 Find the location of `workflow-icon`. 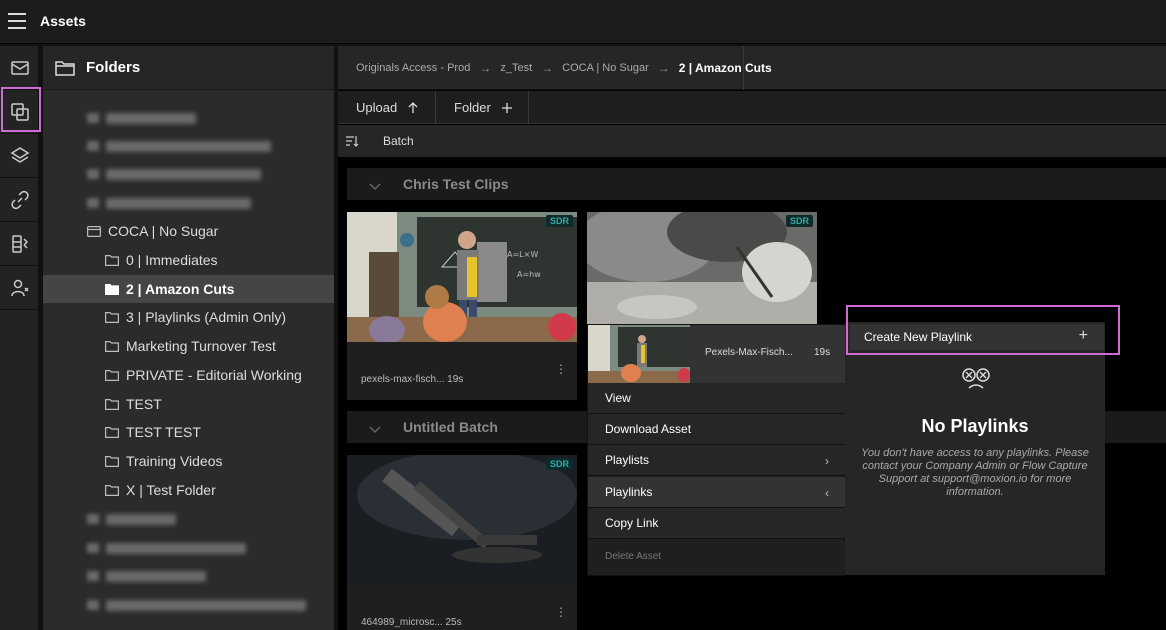

workflow-icon is located at coordinates (20, 243).